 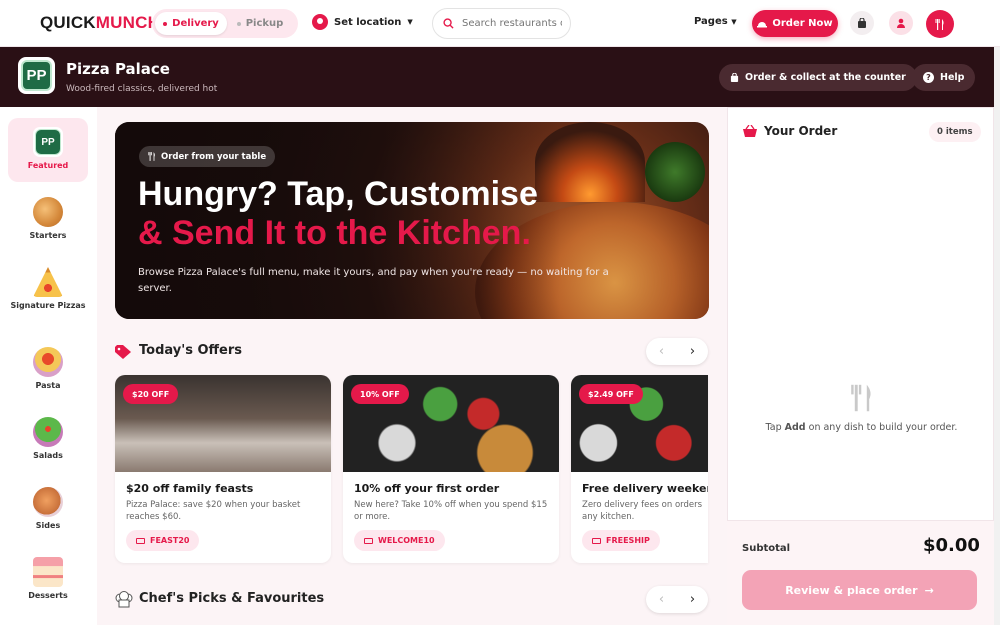 What do you see at coordinates (711, 21) in the screenshot?
I see `pages-label: Pages` at bounding box center [711, 21].